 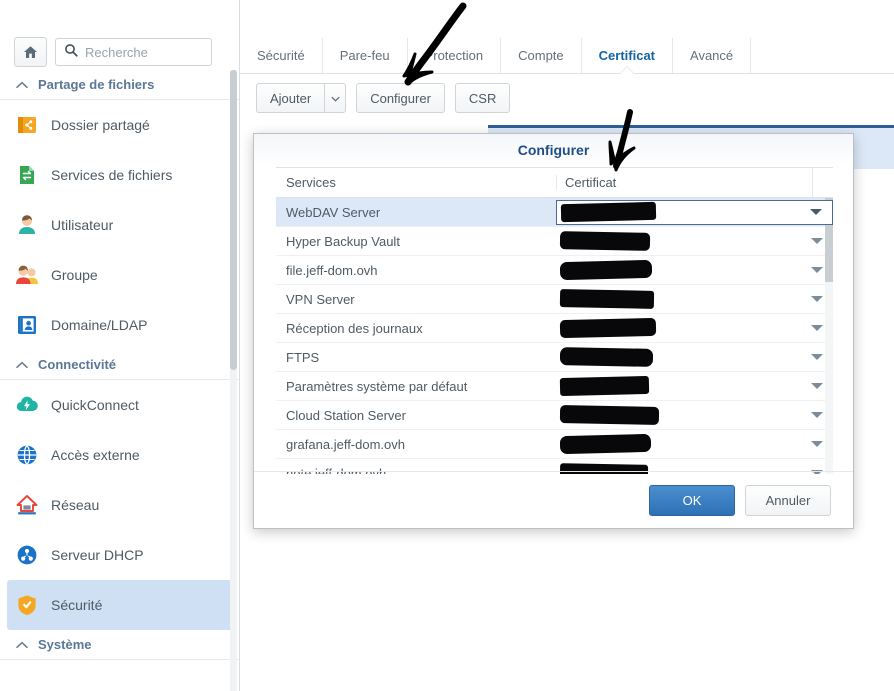 I want to click on table-row: Paramètres système par défaut, so click(x=554, y=386).